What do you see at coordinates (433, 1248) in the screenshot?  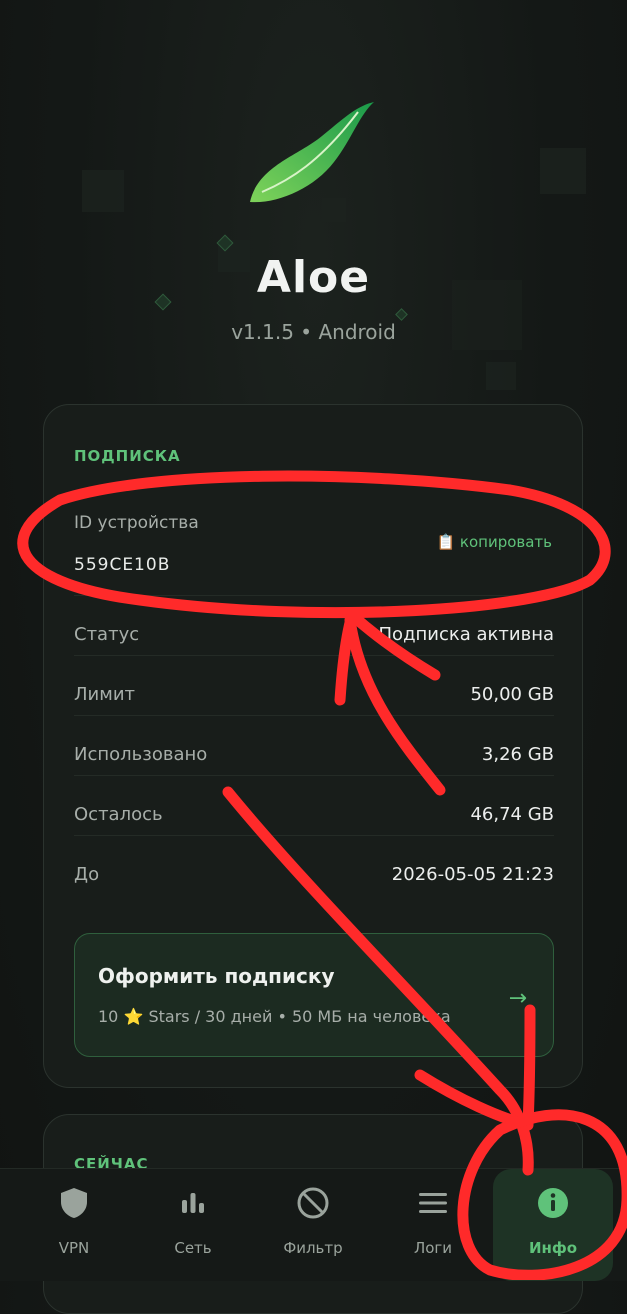 I see `nav-label: Логи` at bounding box center [433, 1248].